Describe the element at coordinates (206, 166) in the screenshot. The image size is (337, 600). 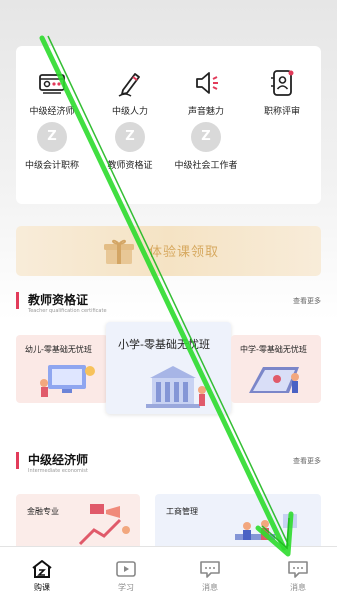
I see `category-label: 中级社会工作者` at that location.